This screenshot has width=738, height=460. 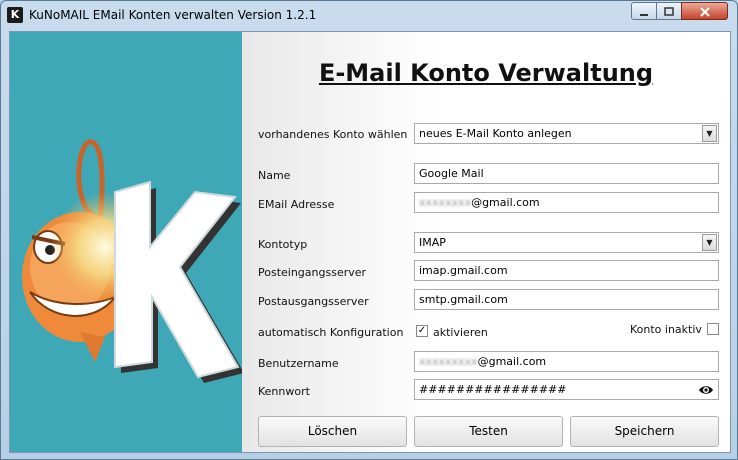 What do you see at coordinates (488, 431) in the screenshot?
I see `test-button: Testen` at bounding box center [488, 431].